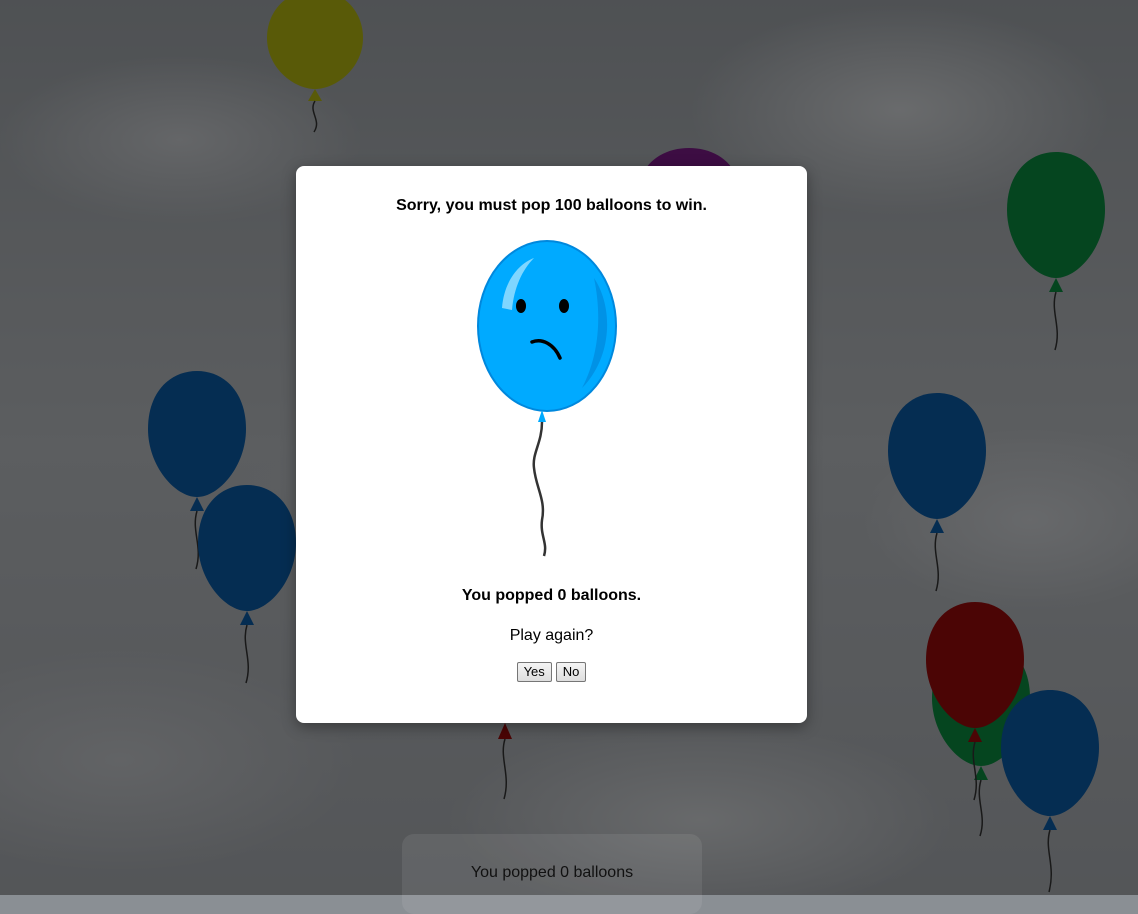 This screenshot has height=914, width=1138. I want to click on result-message: You popped 0 balloons., so click(551, 595).